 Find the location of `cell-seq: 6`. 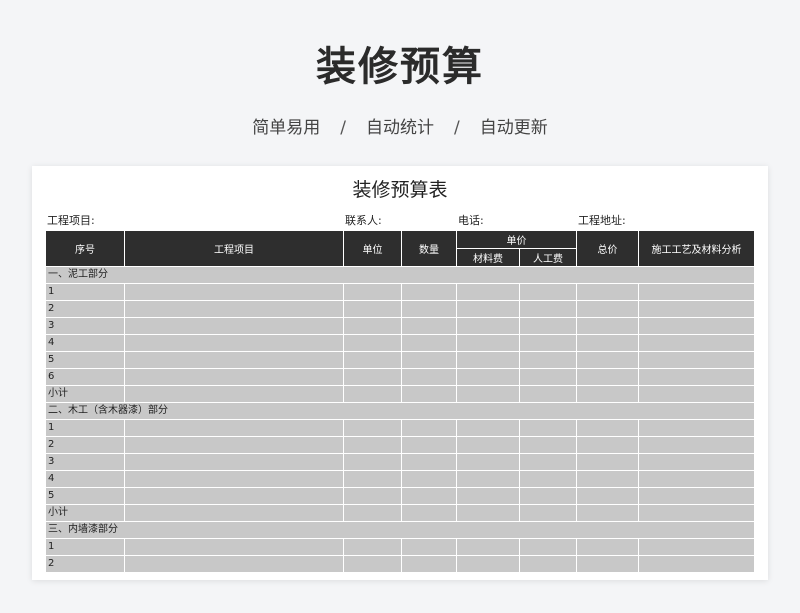

cell-seq: 6 is located at coordinates (85, 377).